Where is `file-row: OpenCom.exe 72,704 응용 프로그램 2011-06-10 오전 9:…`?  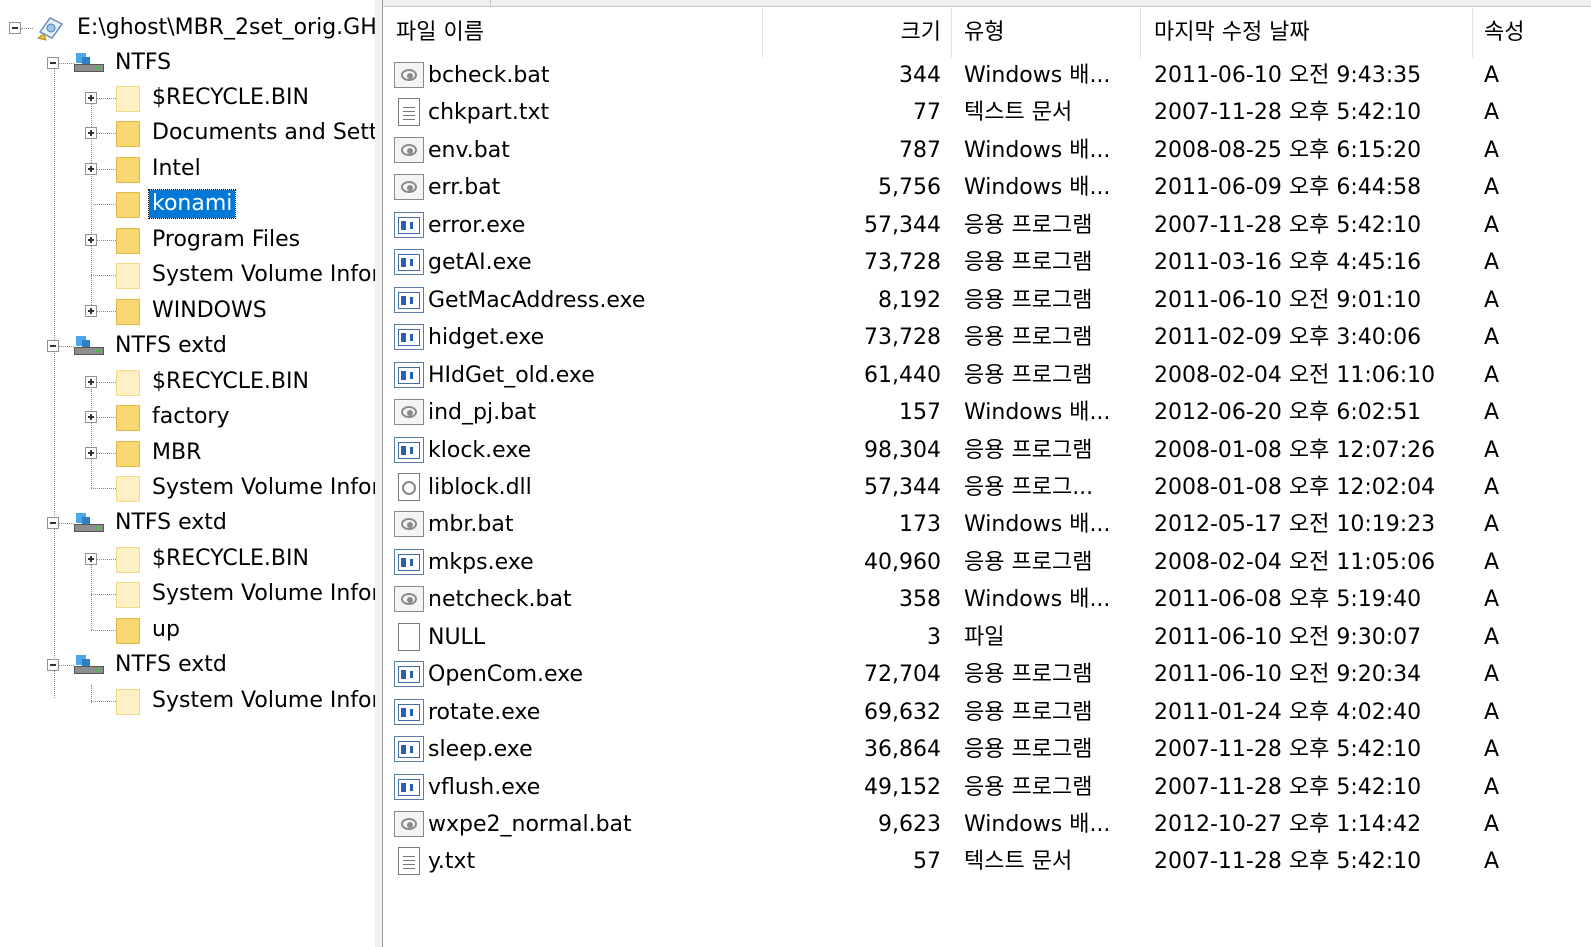 file-row: OpenCom.exe 72,704 응용 프로그램 2011-06-10 오전 9:… is located at coordinates (987, 674).